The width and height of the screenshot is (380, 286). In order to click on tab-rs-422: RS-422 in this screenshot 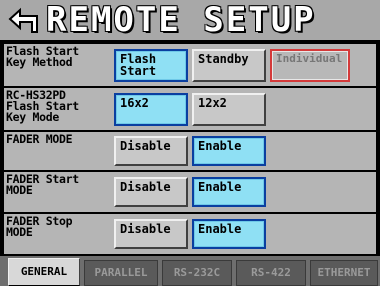, I will do `click(271, 273)`.